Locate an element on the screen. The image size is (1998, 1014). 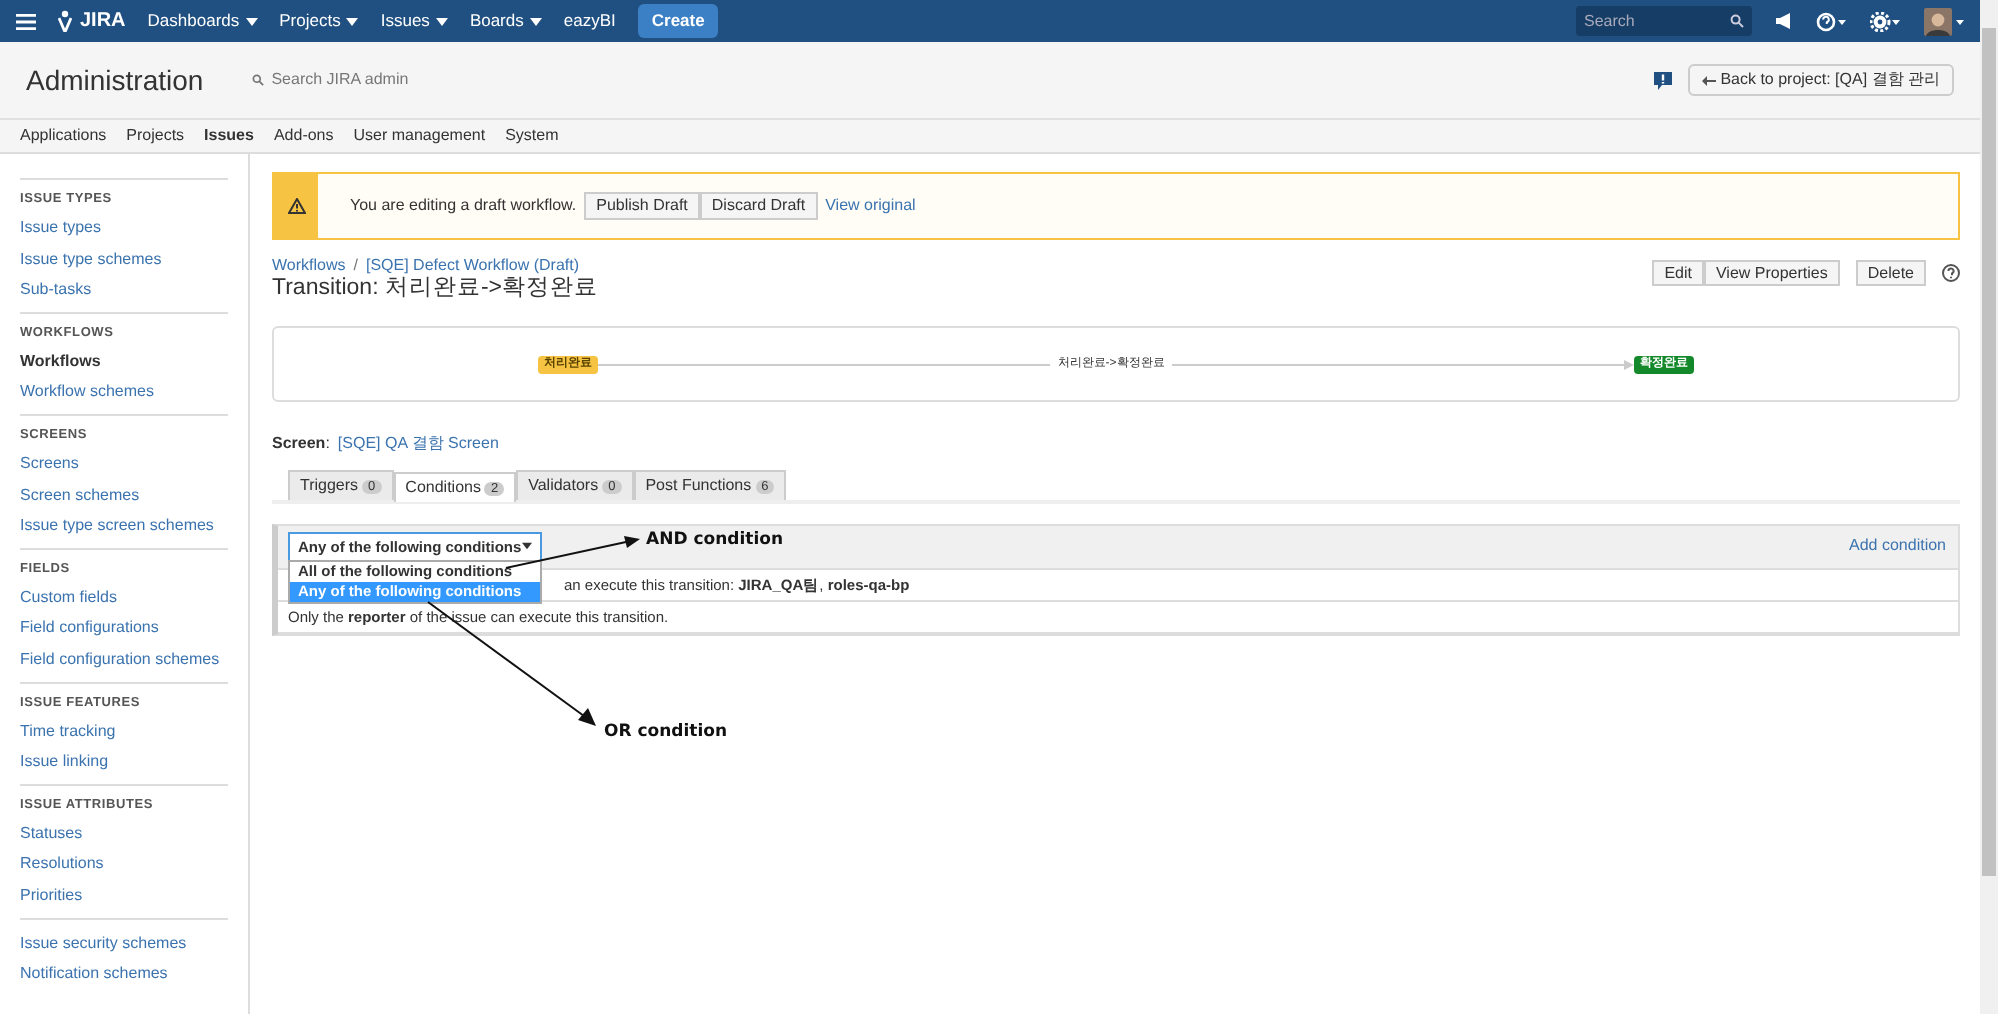
screen-label: Screen is located at coordinates (299, 444).